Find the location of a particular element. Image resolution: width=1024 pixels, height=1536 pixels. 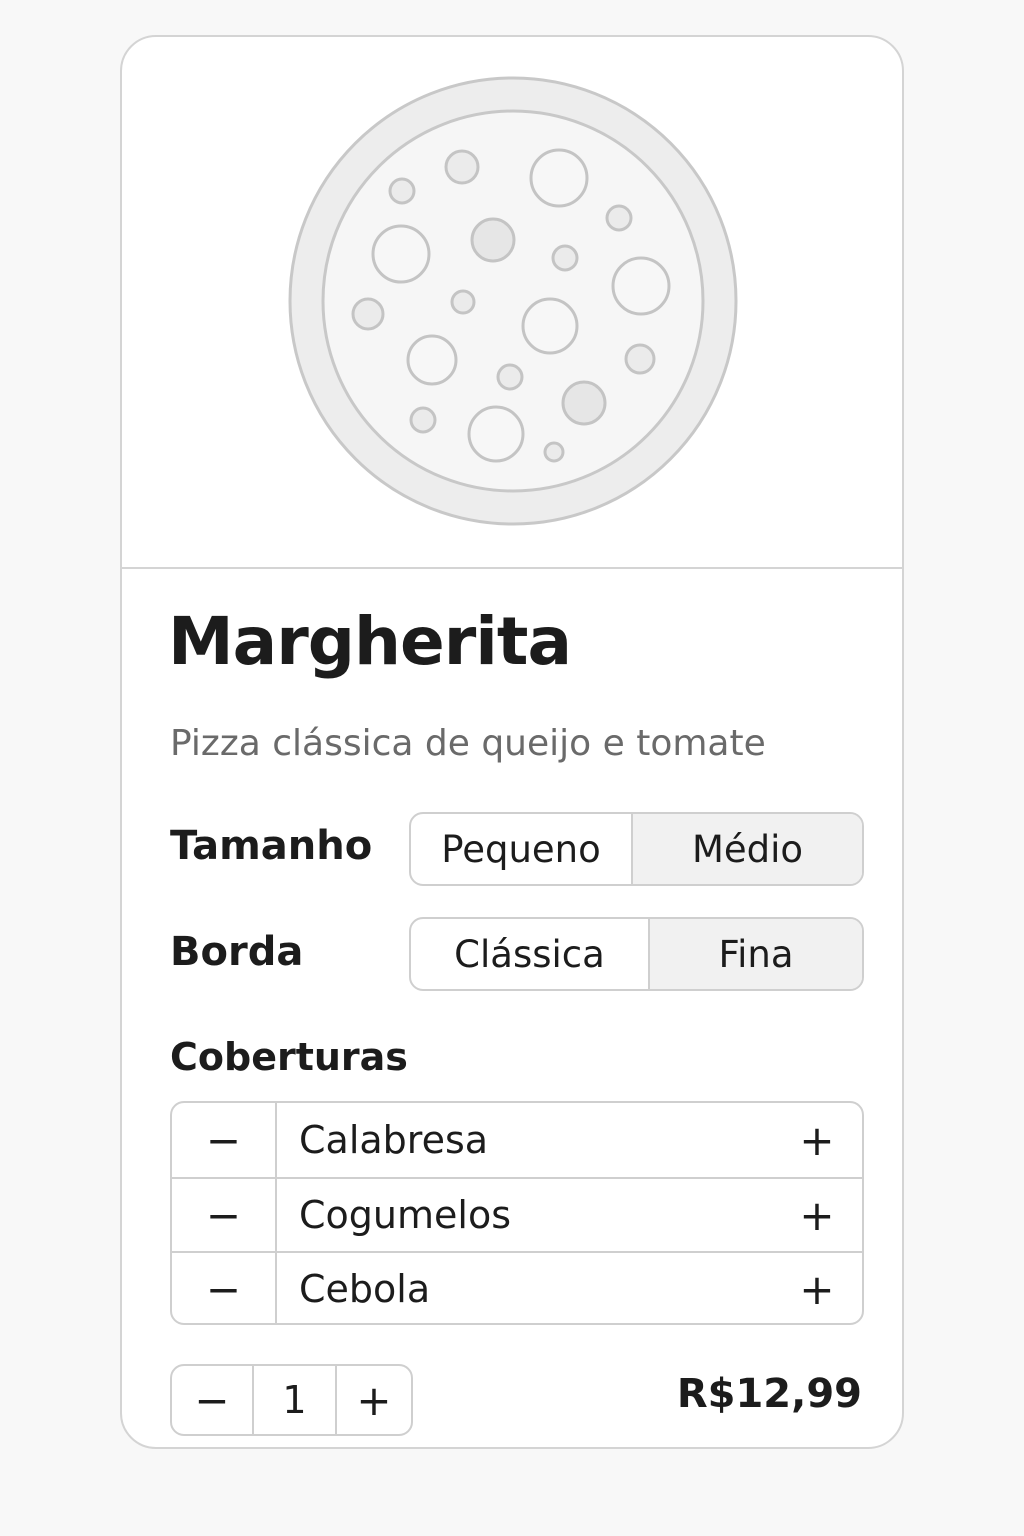

topping-name: Calabresa is located at coordinates (394, 1140).